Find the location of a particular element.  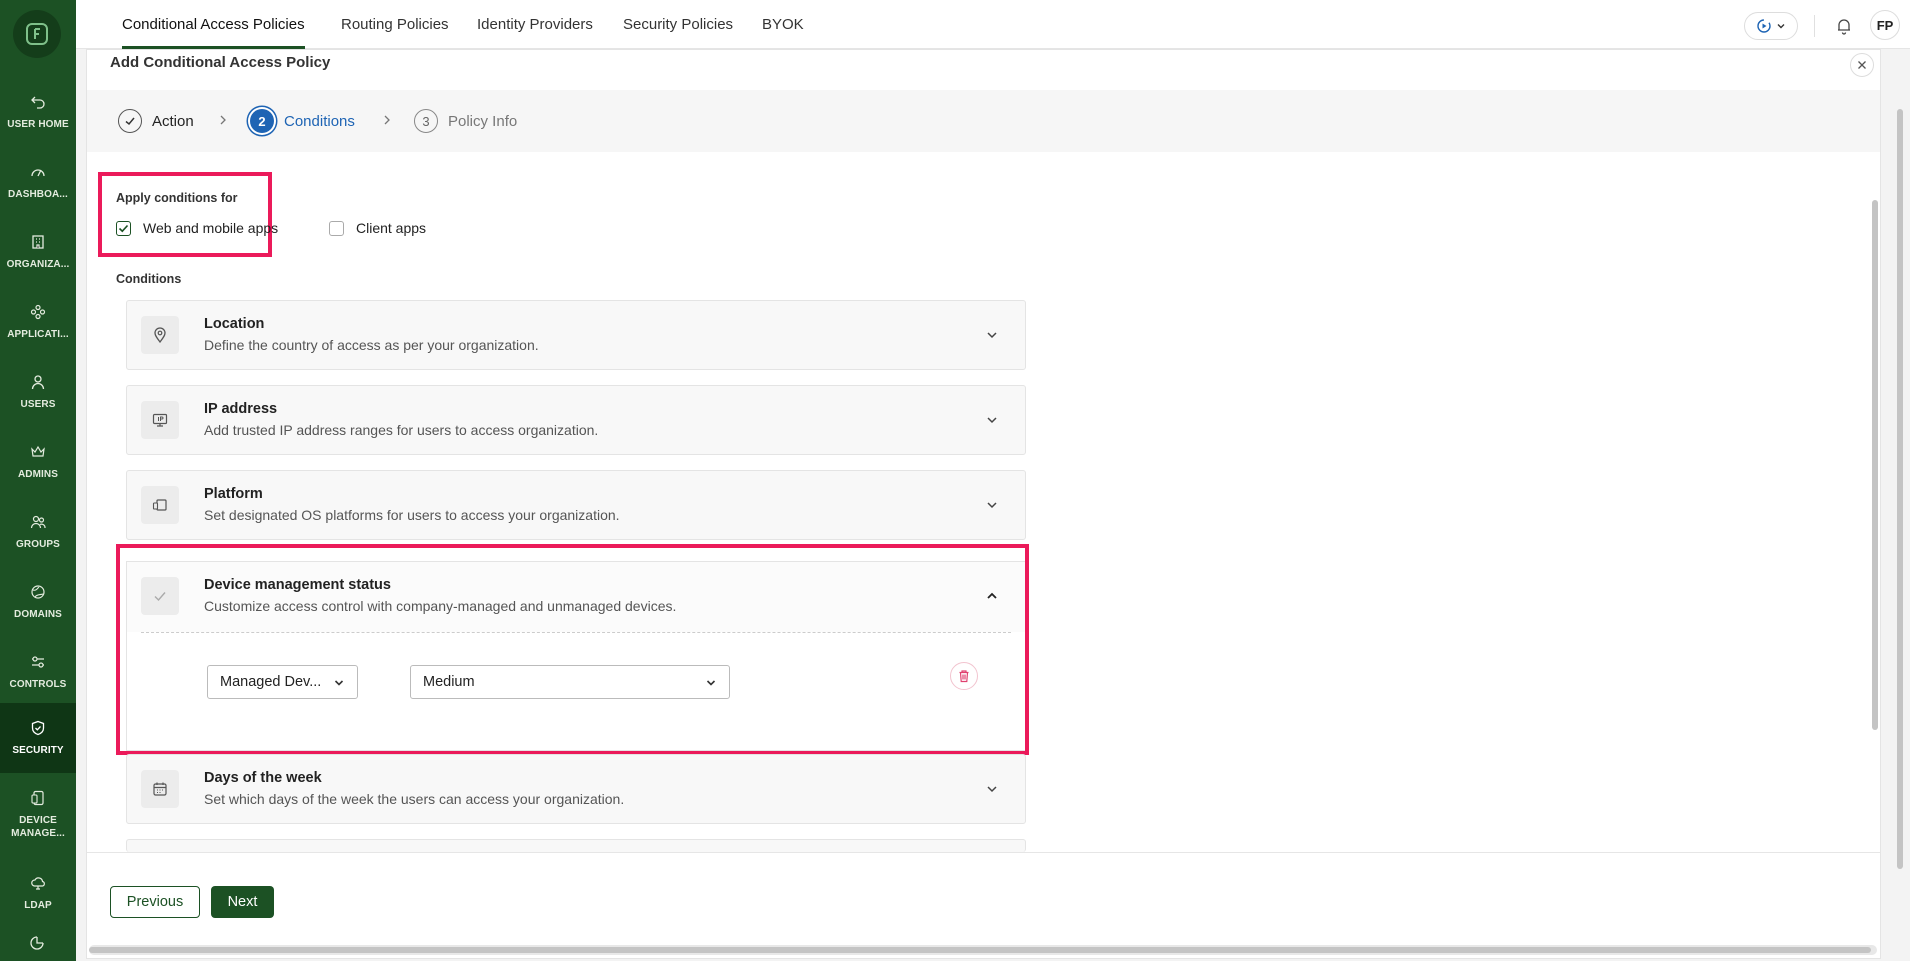

checkbox-unchecked-icon is located at coordinates (336, 228).